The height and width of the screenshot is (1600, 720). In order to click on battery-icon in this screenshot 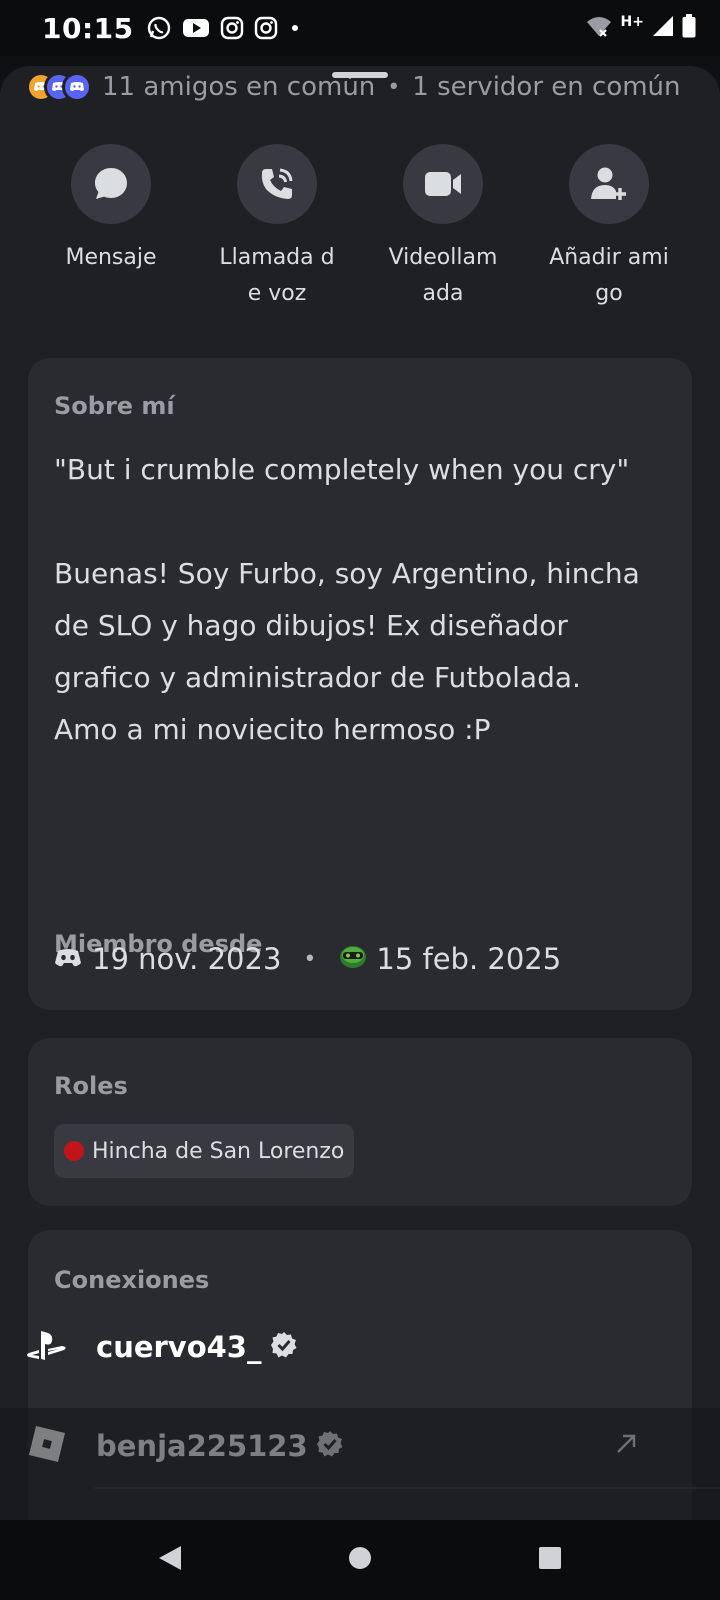, I will do `click(689, 28)`.